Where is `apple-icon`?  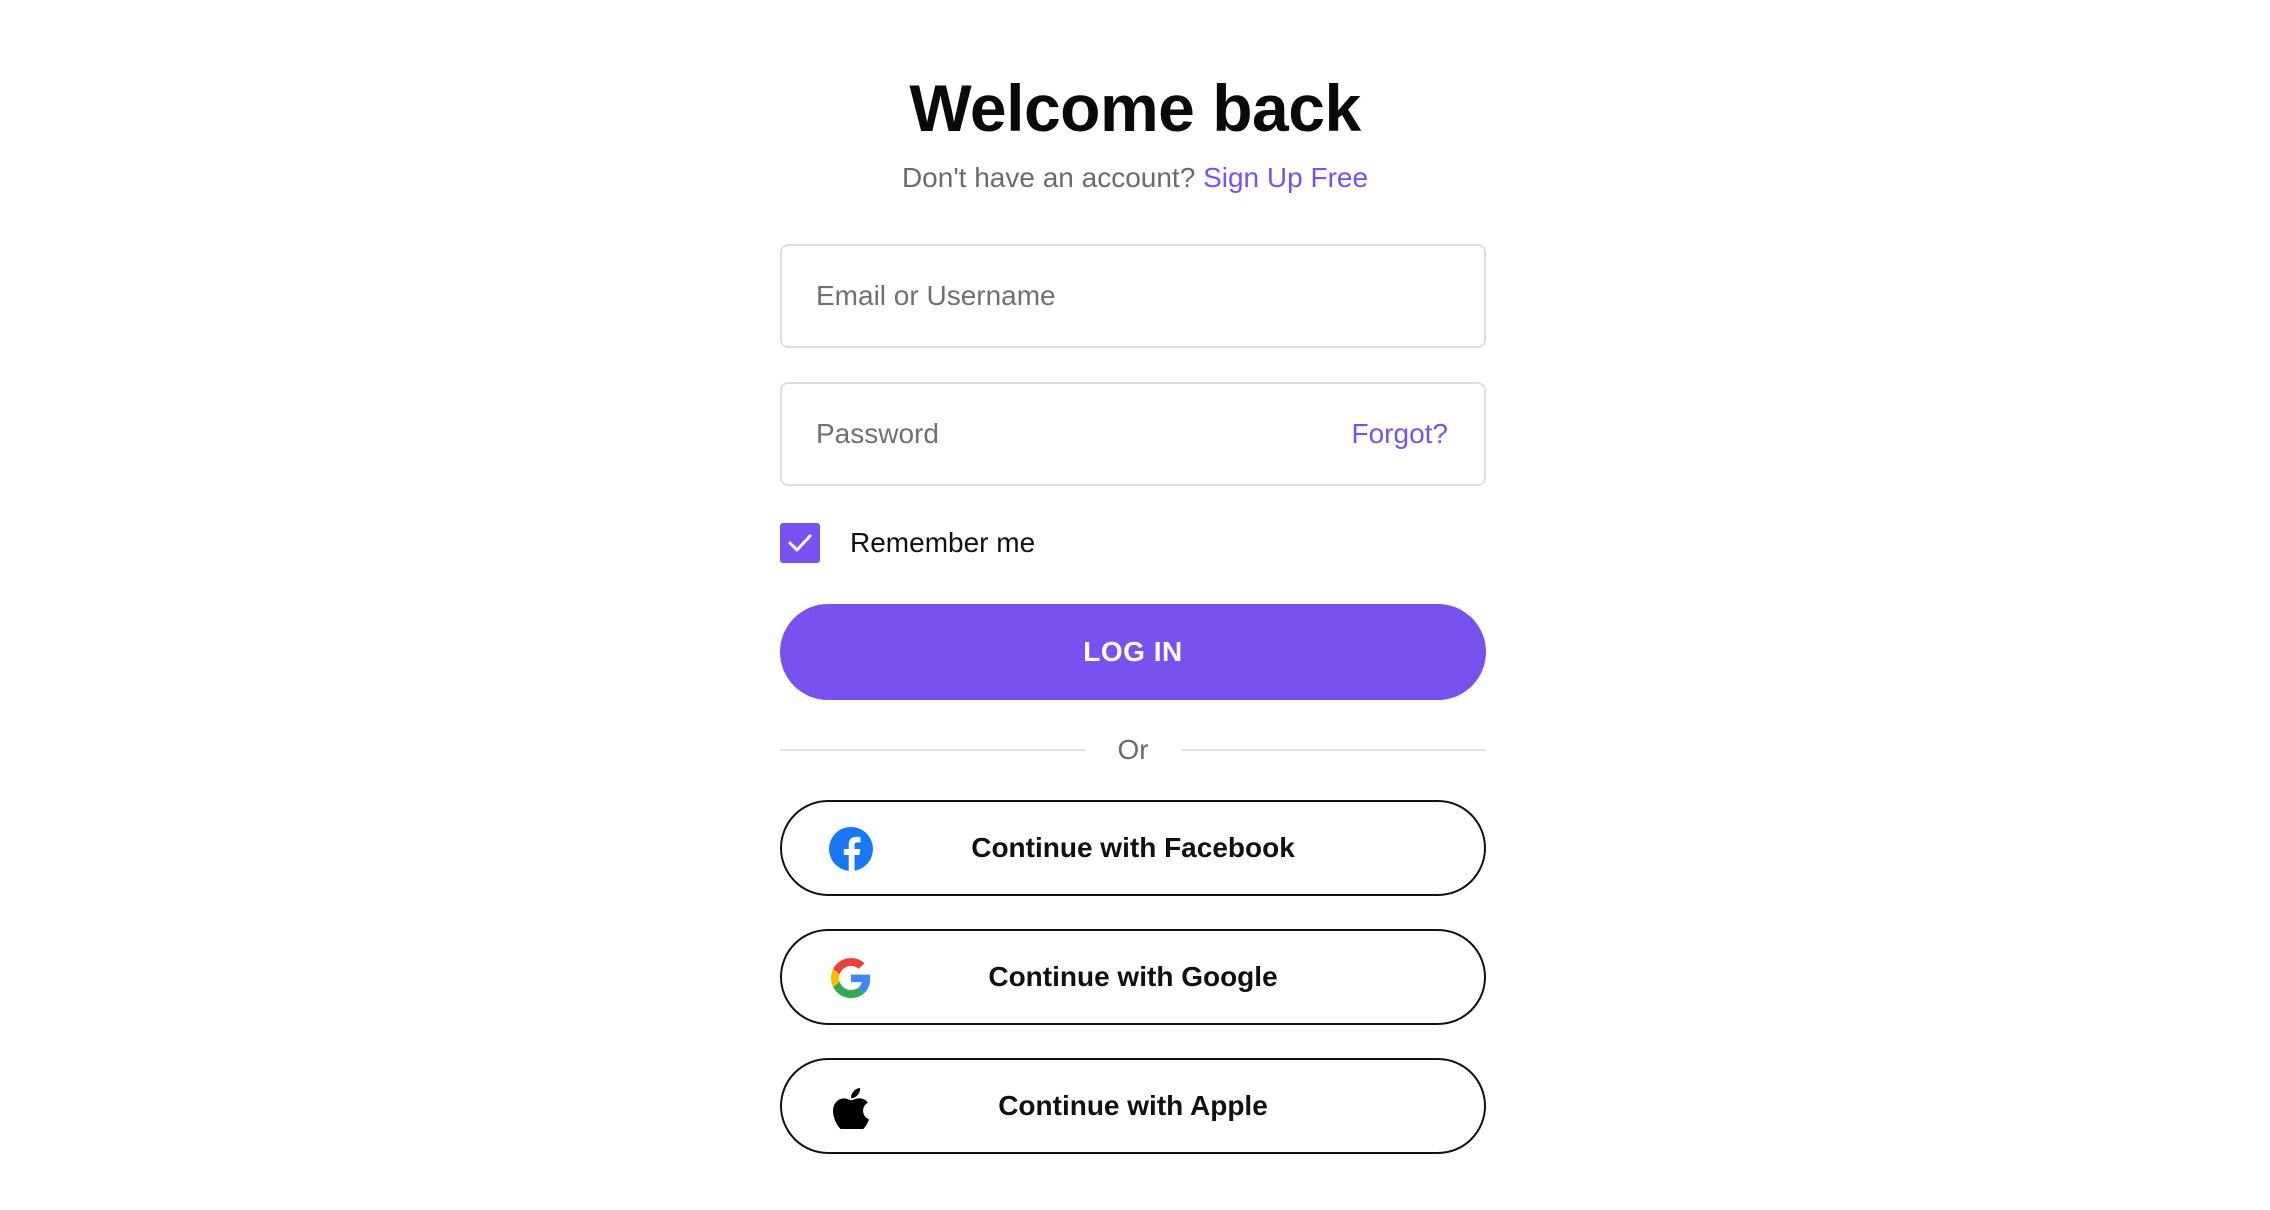 apple-icon is located at coordinates (851, 1107).